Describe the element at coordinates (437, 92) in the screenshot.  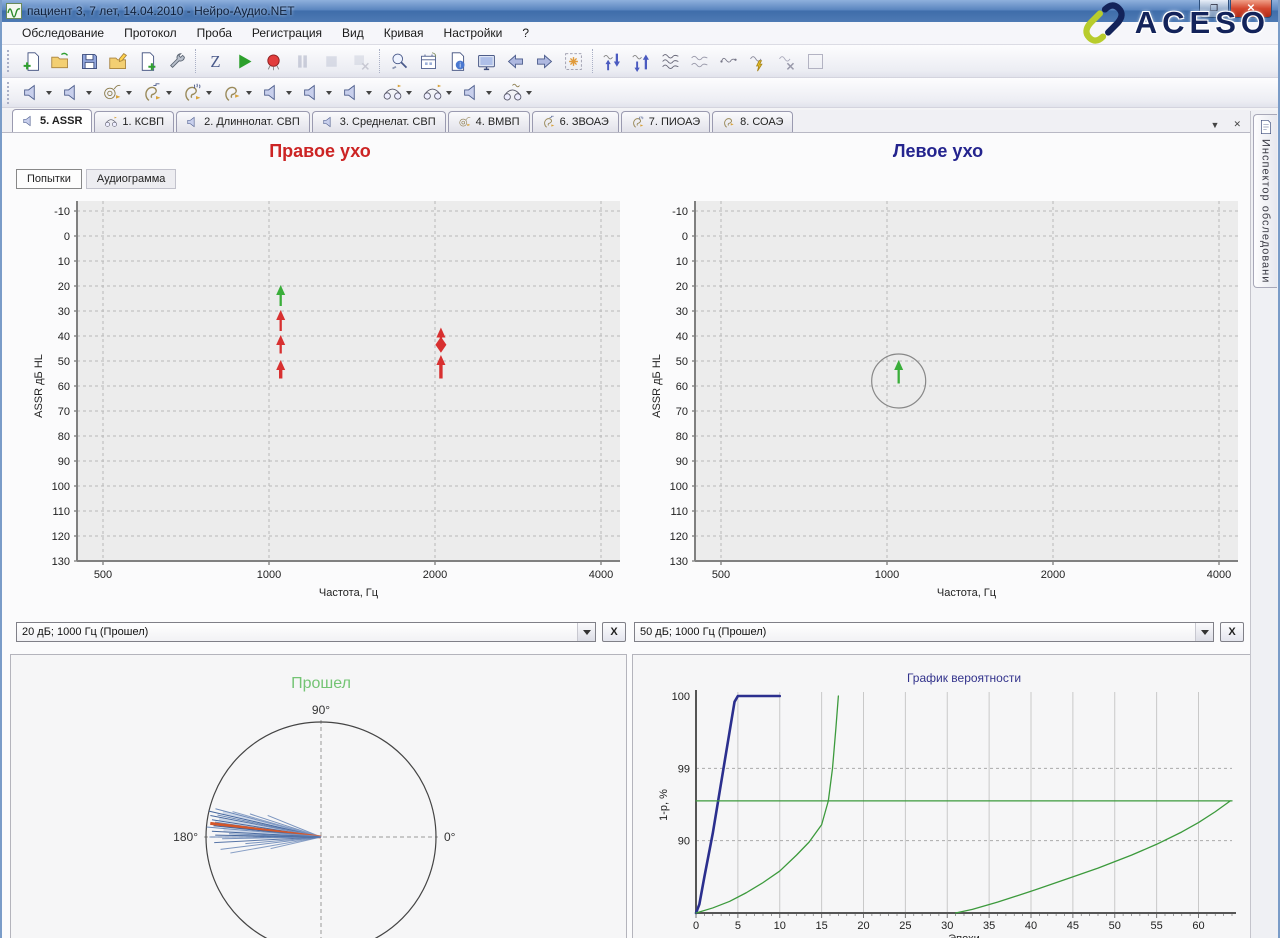
I see `headset-stimulus-2-button` at that location.